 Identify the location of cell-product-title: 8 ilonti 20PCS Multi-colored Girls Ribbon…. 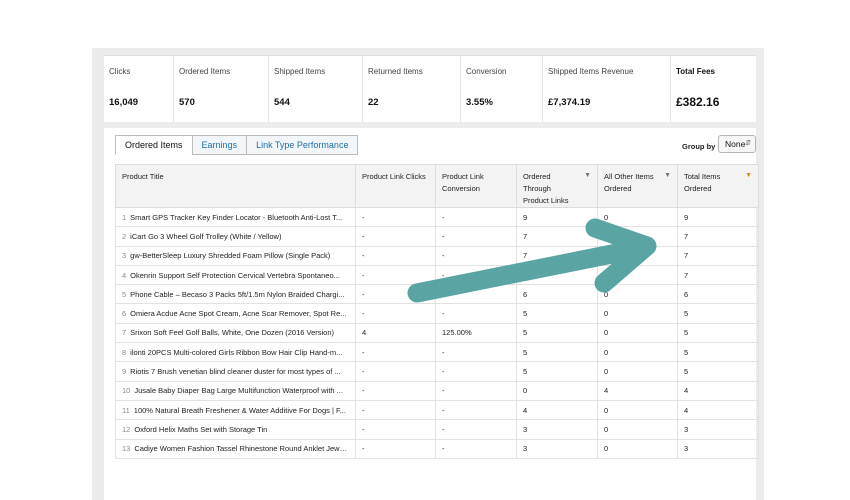
(235, 352).